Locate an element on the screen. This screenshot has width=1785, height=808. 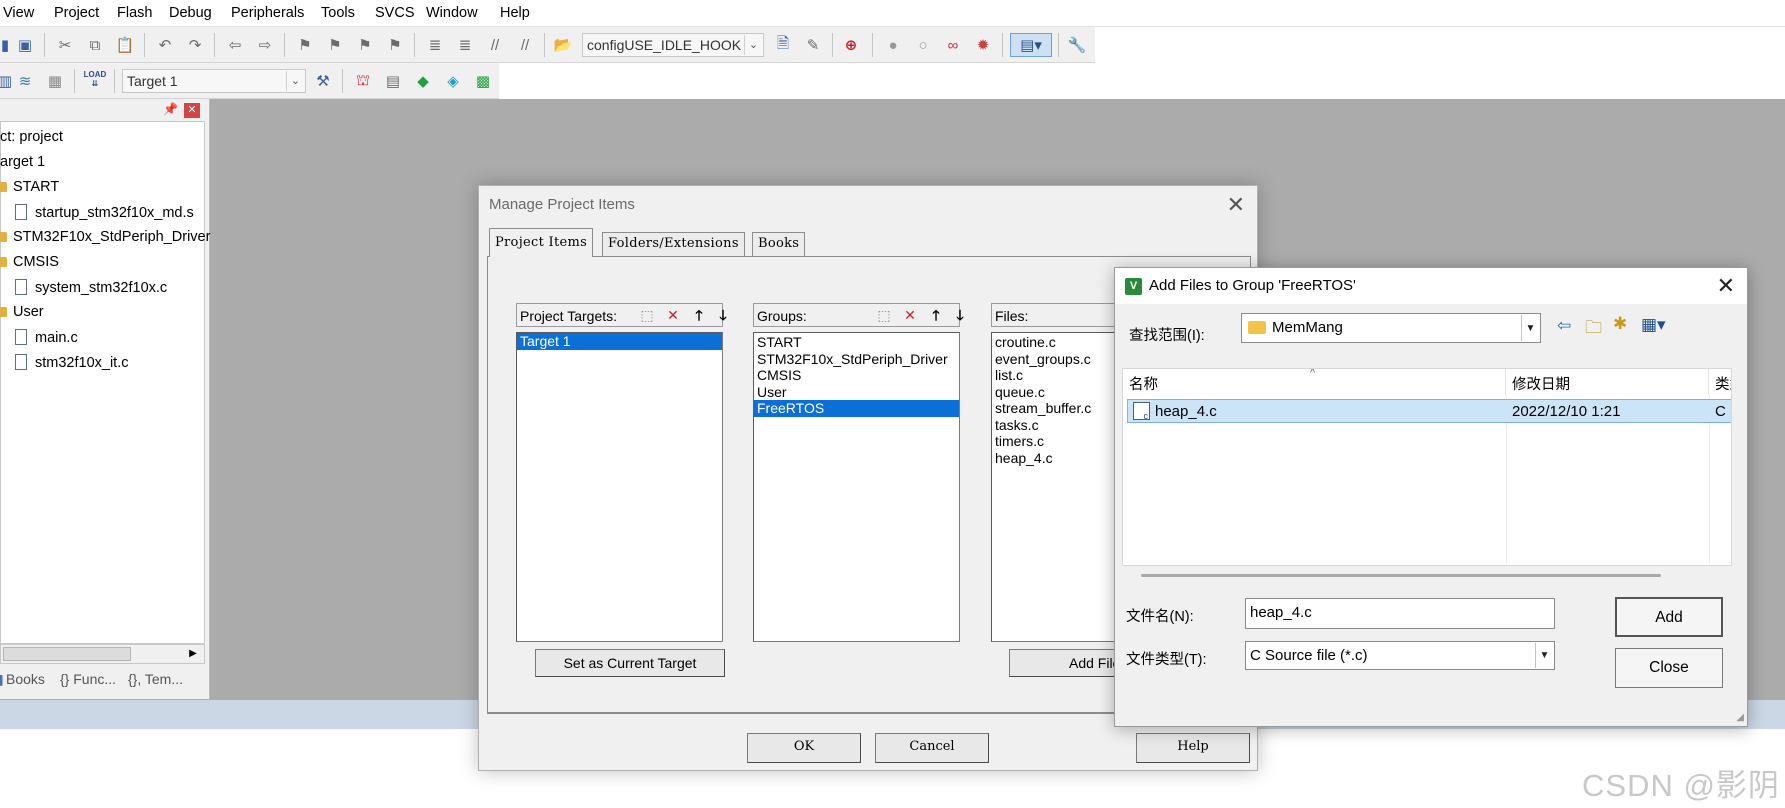
filetype-select: C Source file (*.c) ▼ is located at coordinates (1400, 655).